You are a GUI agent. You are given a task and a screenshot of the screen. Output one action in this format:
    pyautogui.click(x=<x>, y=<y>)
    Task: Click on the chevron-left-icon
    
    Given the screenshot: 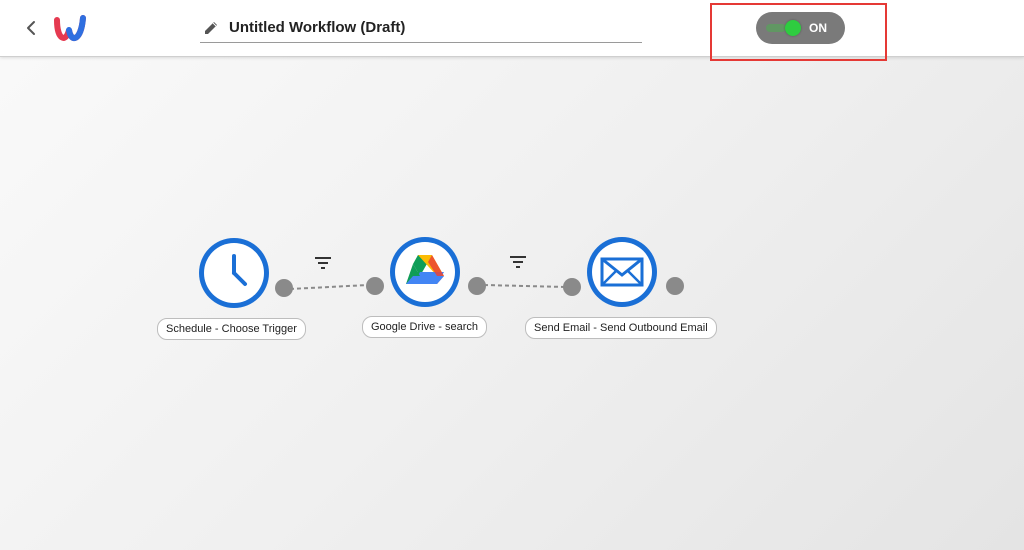 What is the action you would take?
    pyautogui.click(x=31, y=28)
    